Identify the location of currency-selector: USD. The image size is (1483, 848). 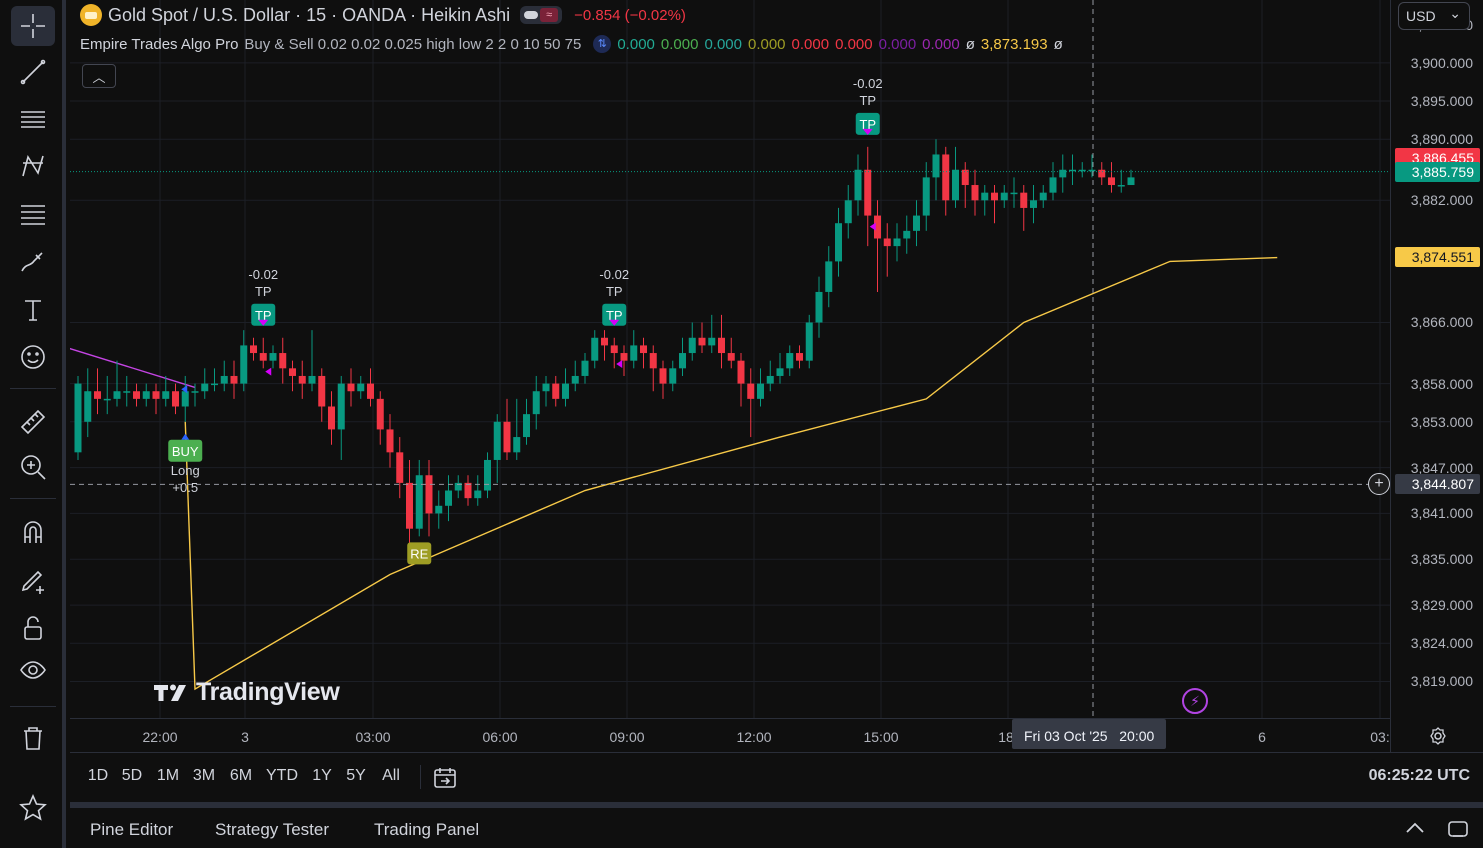
(1434, 15).